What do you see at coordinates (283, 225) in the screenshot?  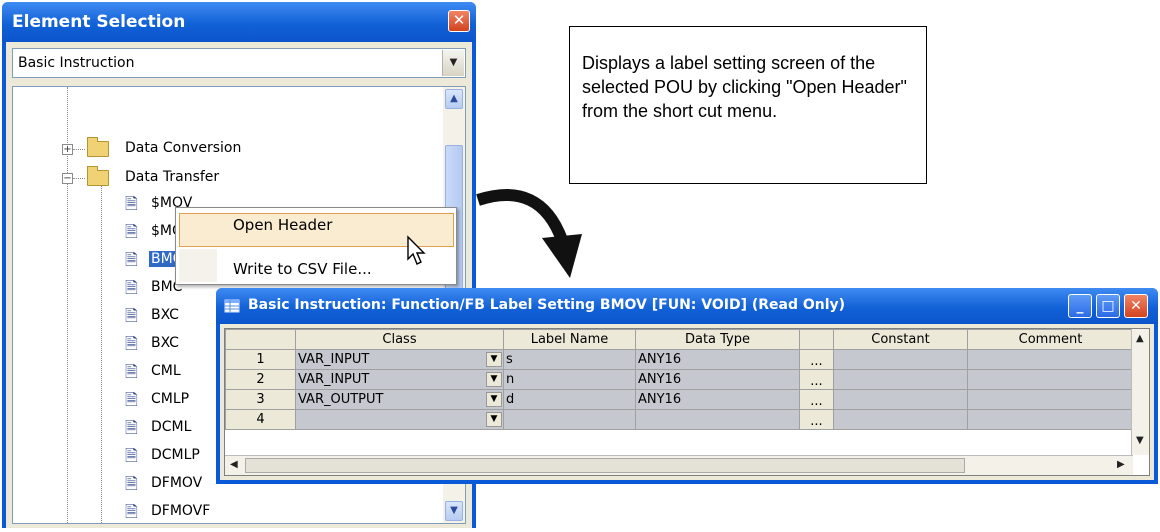 I see `open-header-label: Open Header` at bounding box center [283, 225].